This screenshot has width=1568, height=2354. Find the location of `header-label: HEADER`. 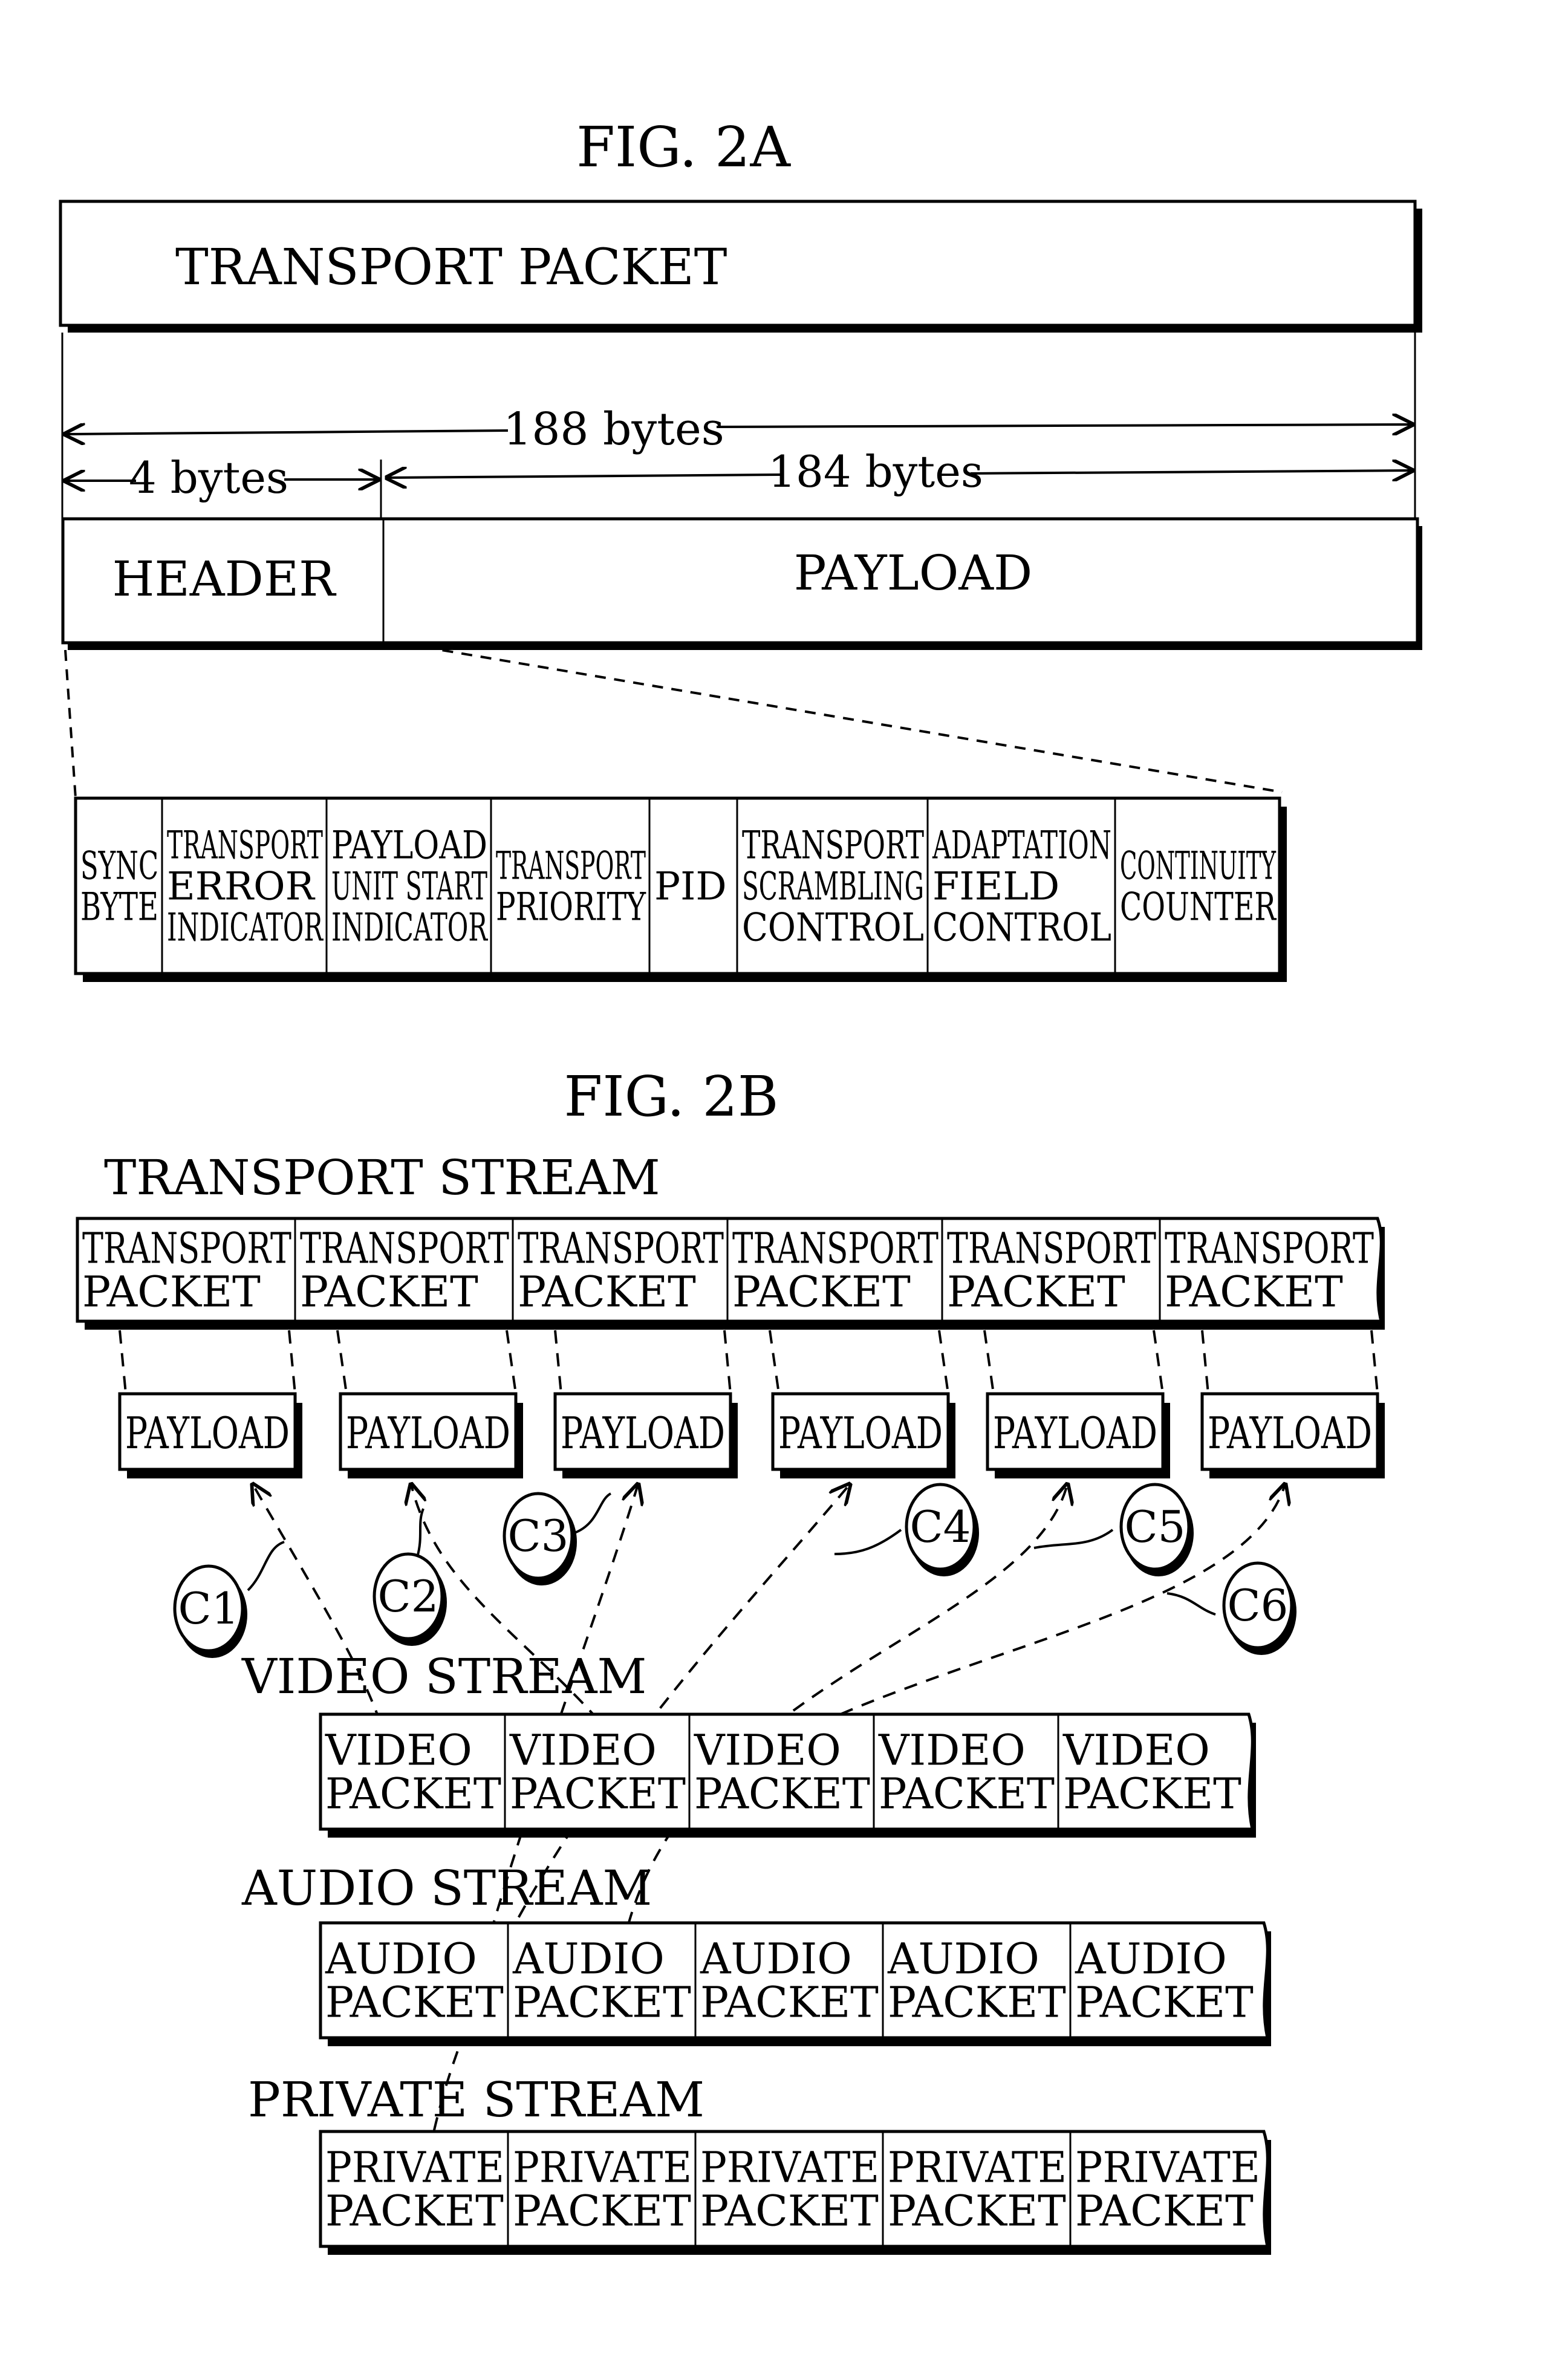

header-label: HEADER is located at coordinates (224, 579).